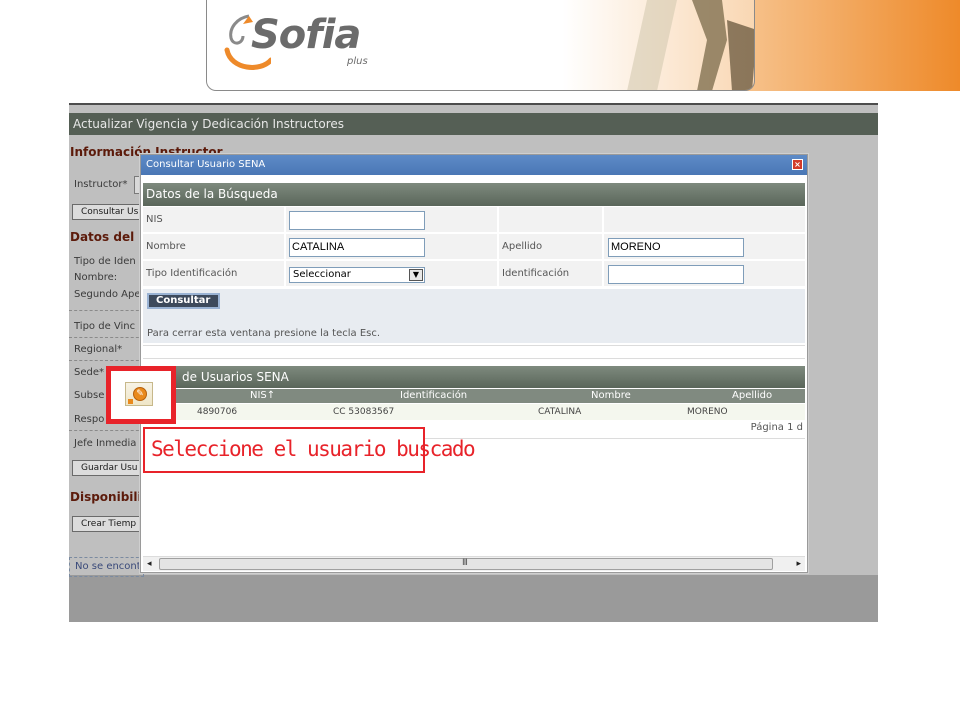  Describe the element at coordinates (89, 372) in the screenshot. I see `sede-label: Sede*` at that location.